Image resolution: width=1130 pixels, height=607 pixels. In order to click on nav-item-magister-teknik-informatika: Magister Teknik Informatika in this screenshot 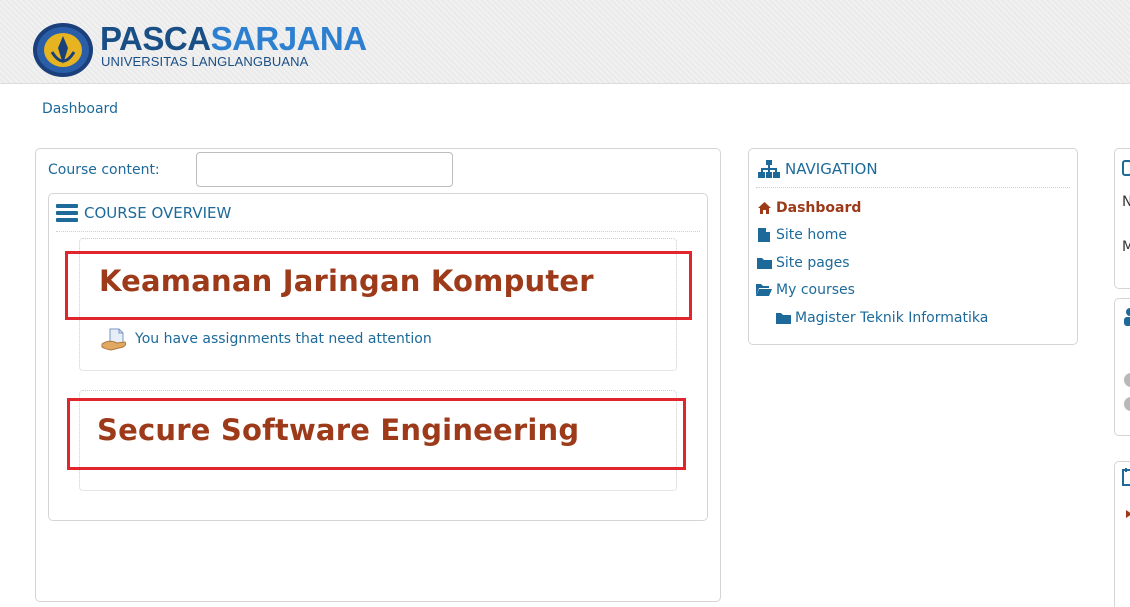, I will do `click(881, 318)`.